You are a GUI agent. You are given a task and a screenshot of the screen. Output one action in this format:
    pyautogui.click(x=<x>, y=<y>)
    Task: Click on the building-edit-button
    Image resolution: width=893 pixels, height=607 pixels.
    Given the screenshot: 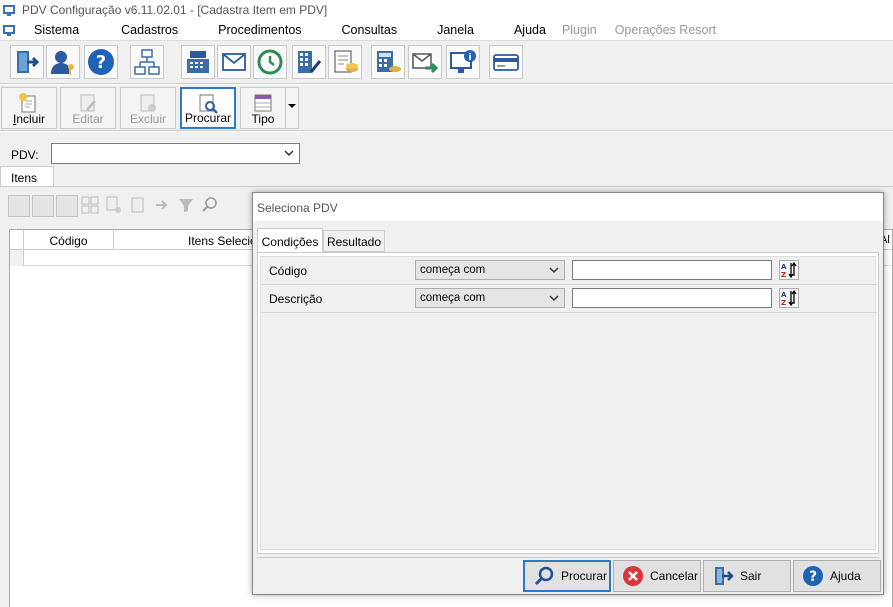 What is the action you would take?
    pyautogui.click(x=309, y=62)
    